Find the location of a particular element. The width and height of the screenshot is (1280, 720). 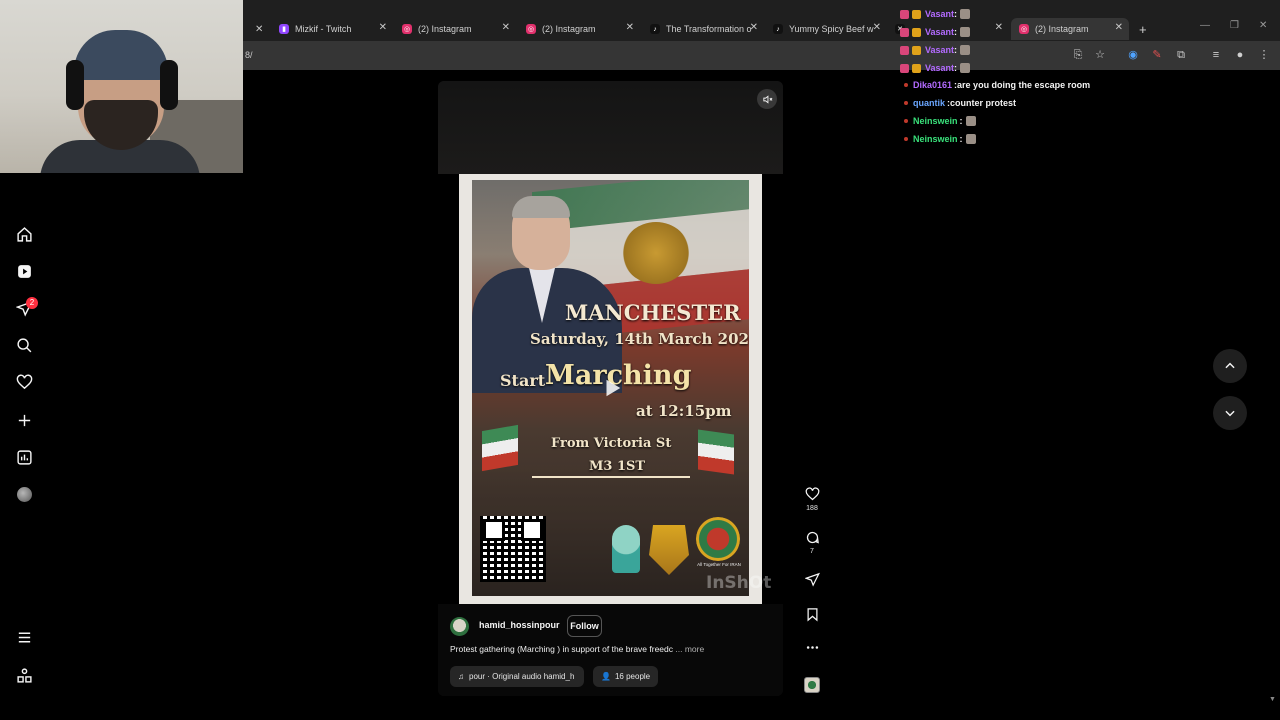

poster-divider is located at coordinates (611, 477).